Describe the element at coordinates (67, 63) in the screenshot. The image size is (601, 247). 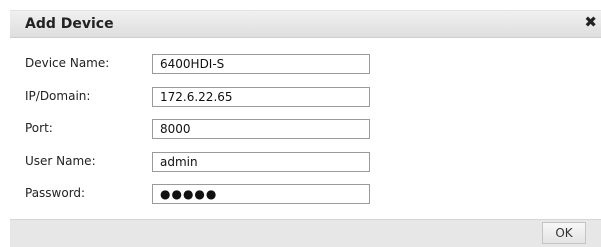
I see `device-name-label: Device Name:` at that location.